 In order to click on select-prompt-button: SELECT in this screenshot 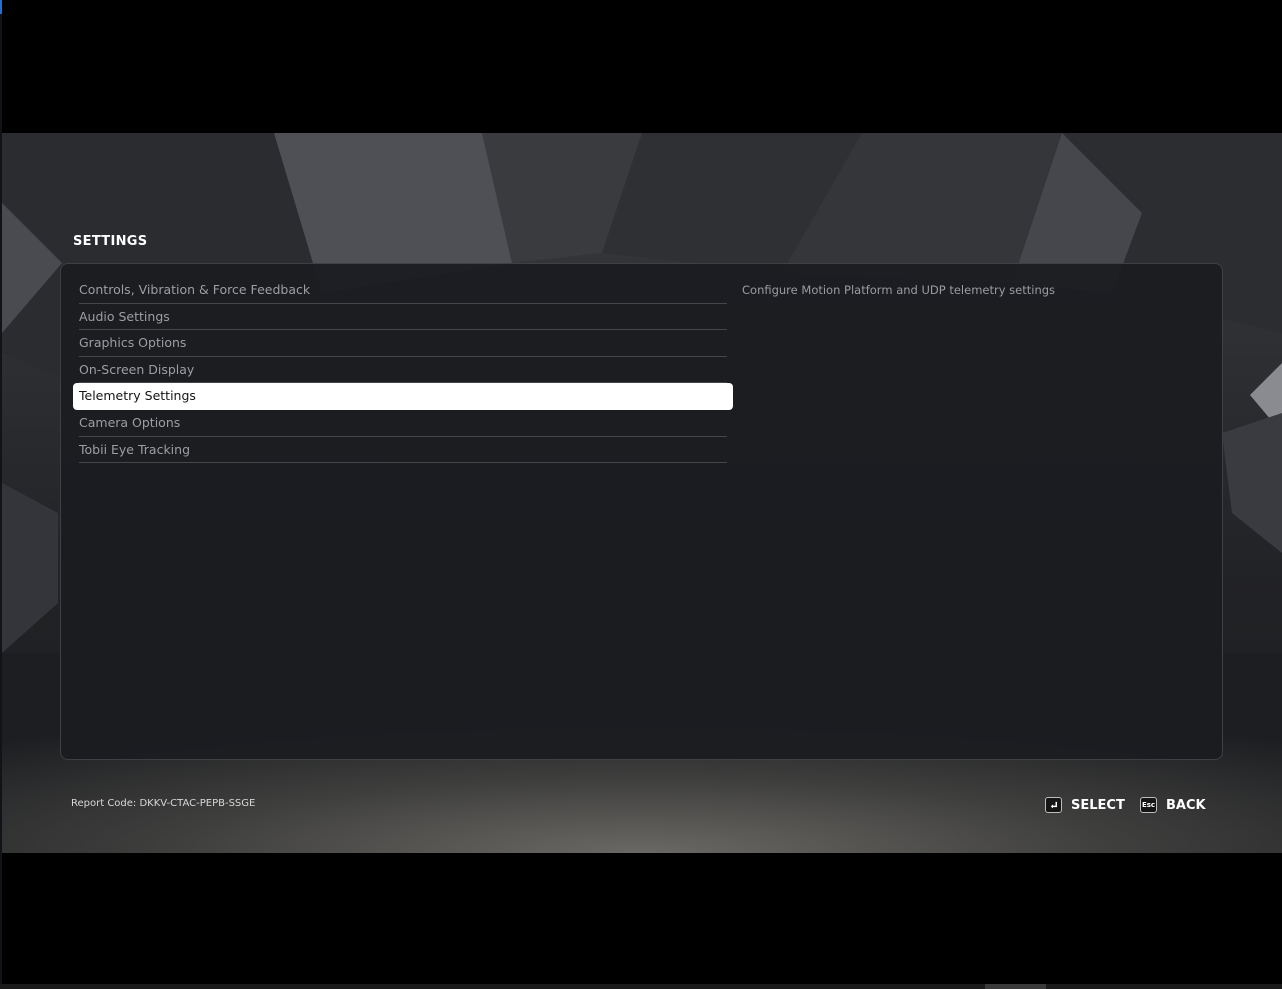, I will do `click(1085, 805)`.